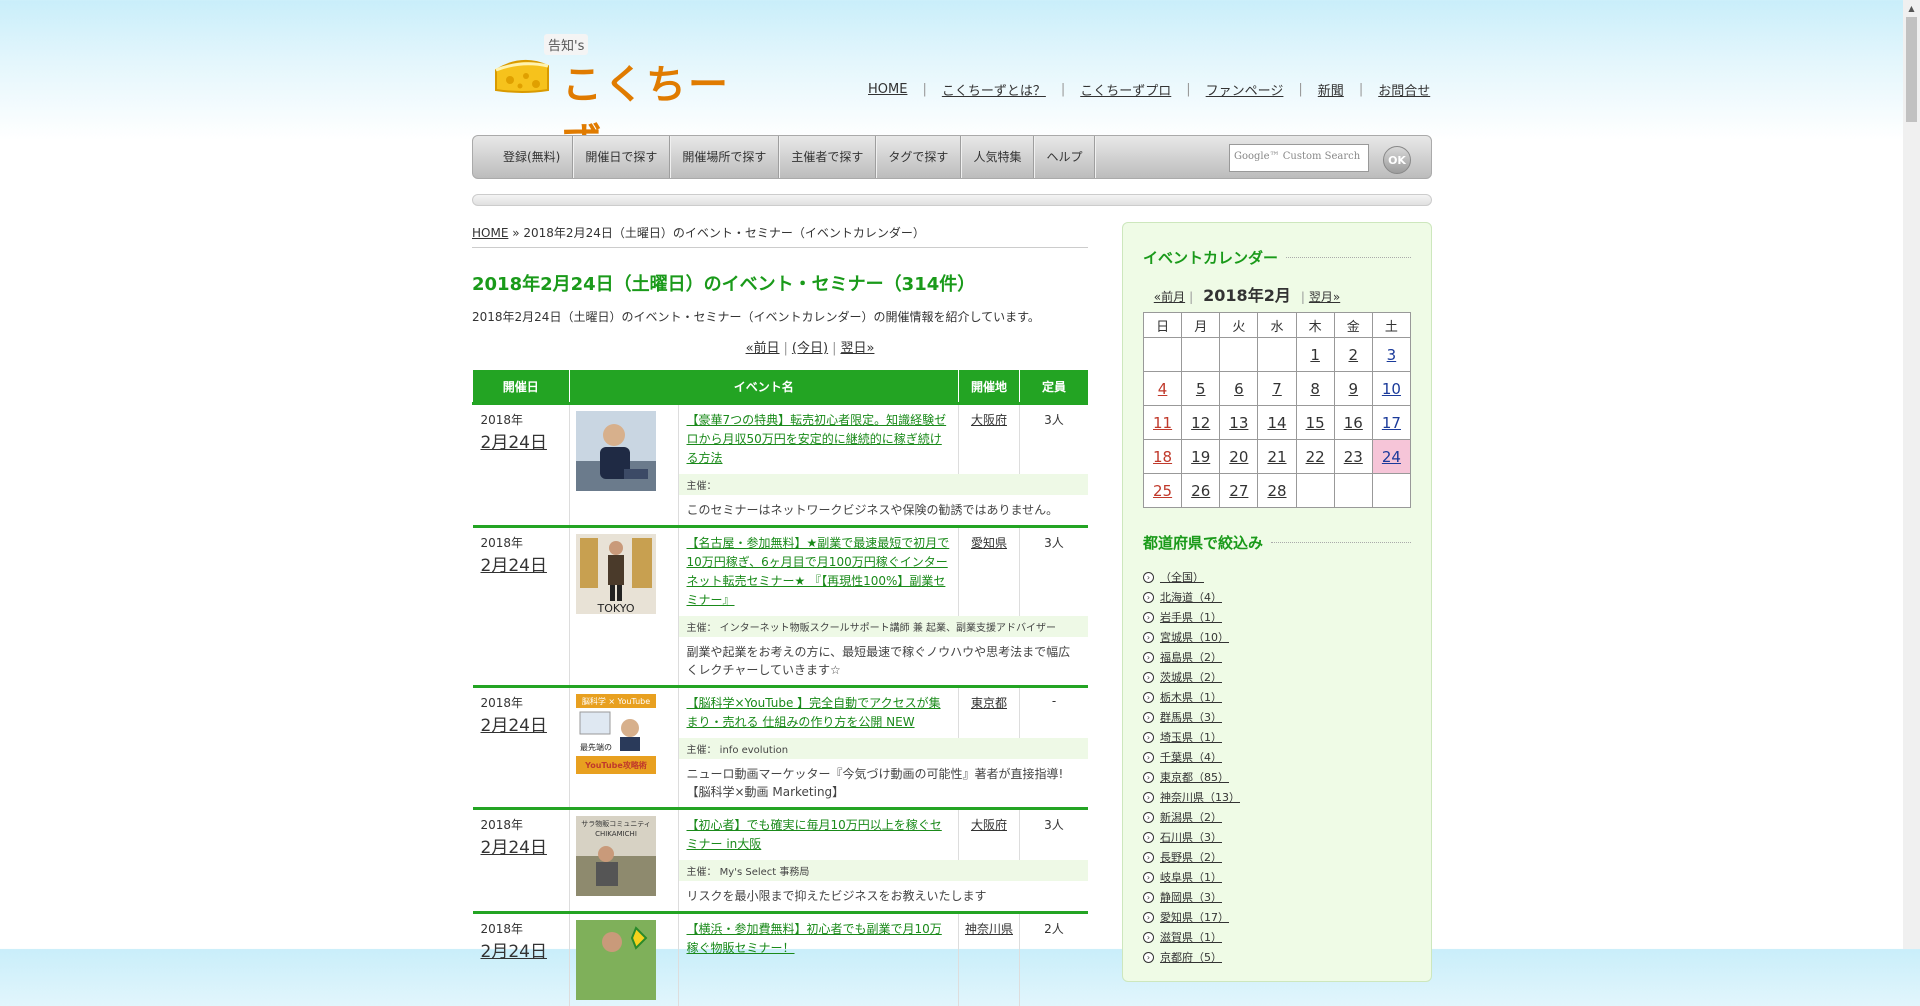 The image size is (1920, 1006). I want to click on prefecture-link: 北海道（4）, so click(1191, 597).